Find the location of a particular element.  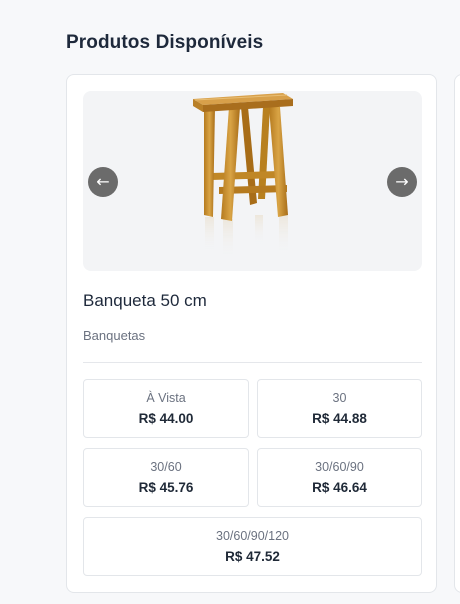

price-amount: R$ 44.88 is located at coordinates (339, 418).